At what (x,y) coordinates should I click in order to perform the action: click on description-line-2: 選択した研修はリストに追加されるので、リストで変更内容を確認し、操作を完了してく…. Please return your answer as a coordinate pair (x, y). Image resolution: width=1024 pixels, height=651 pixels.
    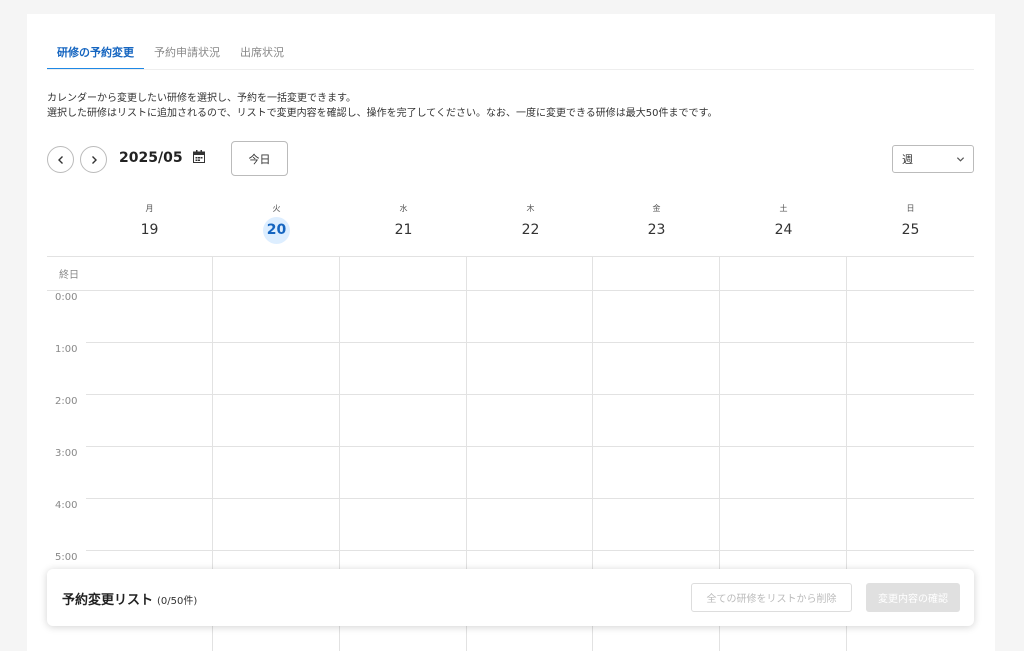
    Looking at the image, I should click on (382, 113).